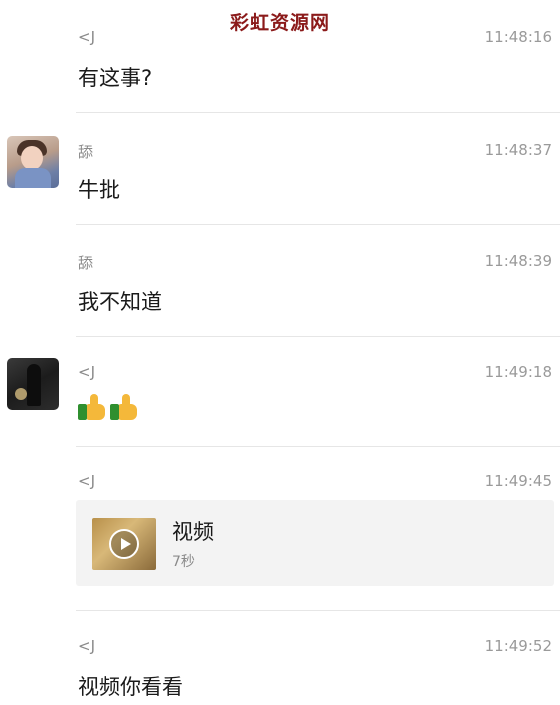  I want to click on video-thumbnail, so click(124, 544).